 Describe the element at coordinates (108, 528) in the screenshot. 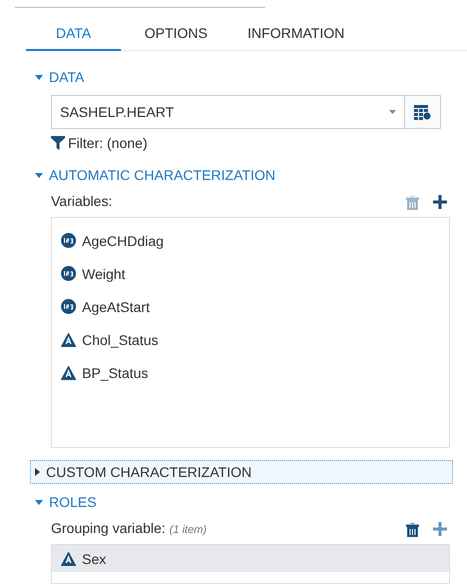

I see `list-label: Grouping variable:` at that location.